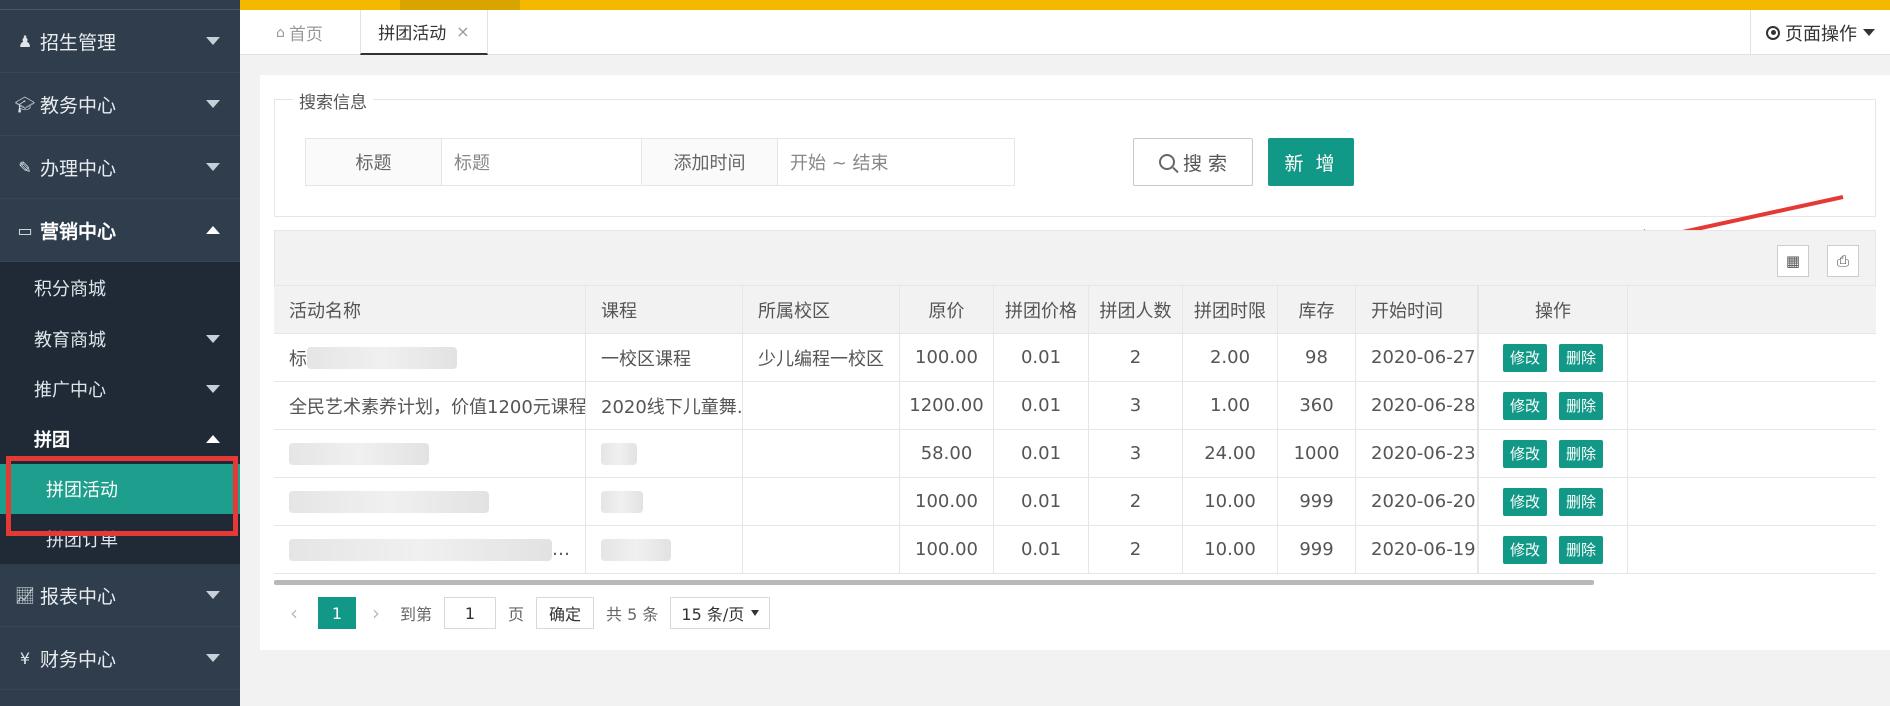  Describe the element at coordinates (470, 613) in the screenshot. I see `goto-page-input: 1` at that location.